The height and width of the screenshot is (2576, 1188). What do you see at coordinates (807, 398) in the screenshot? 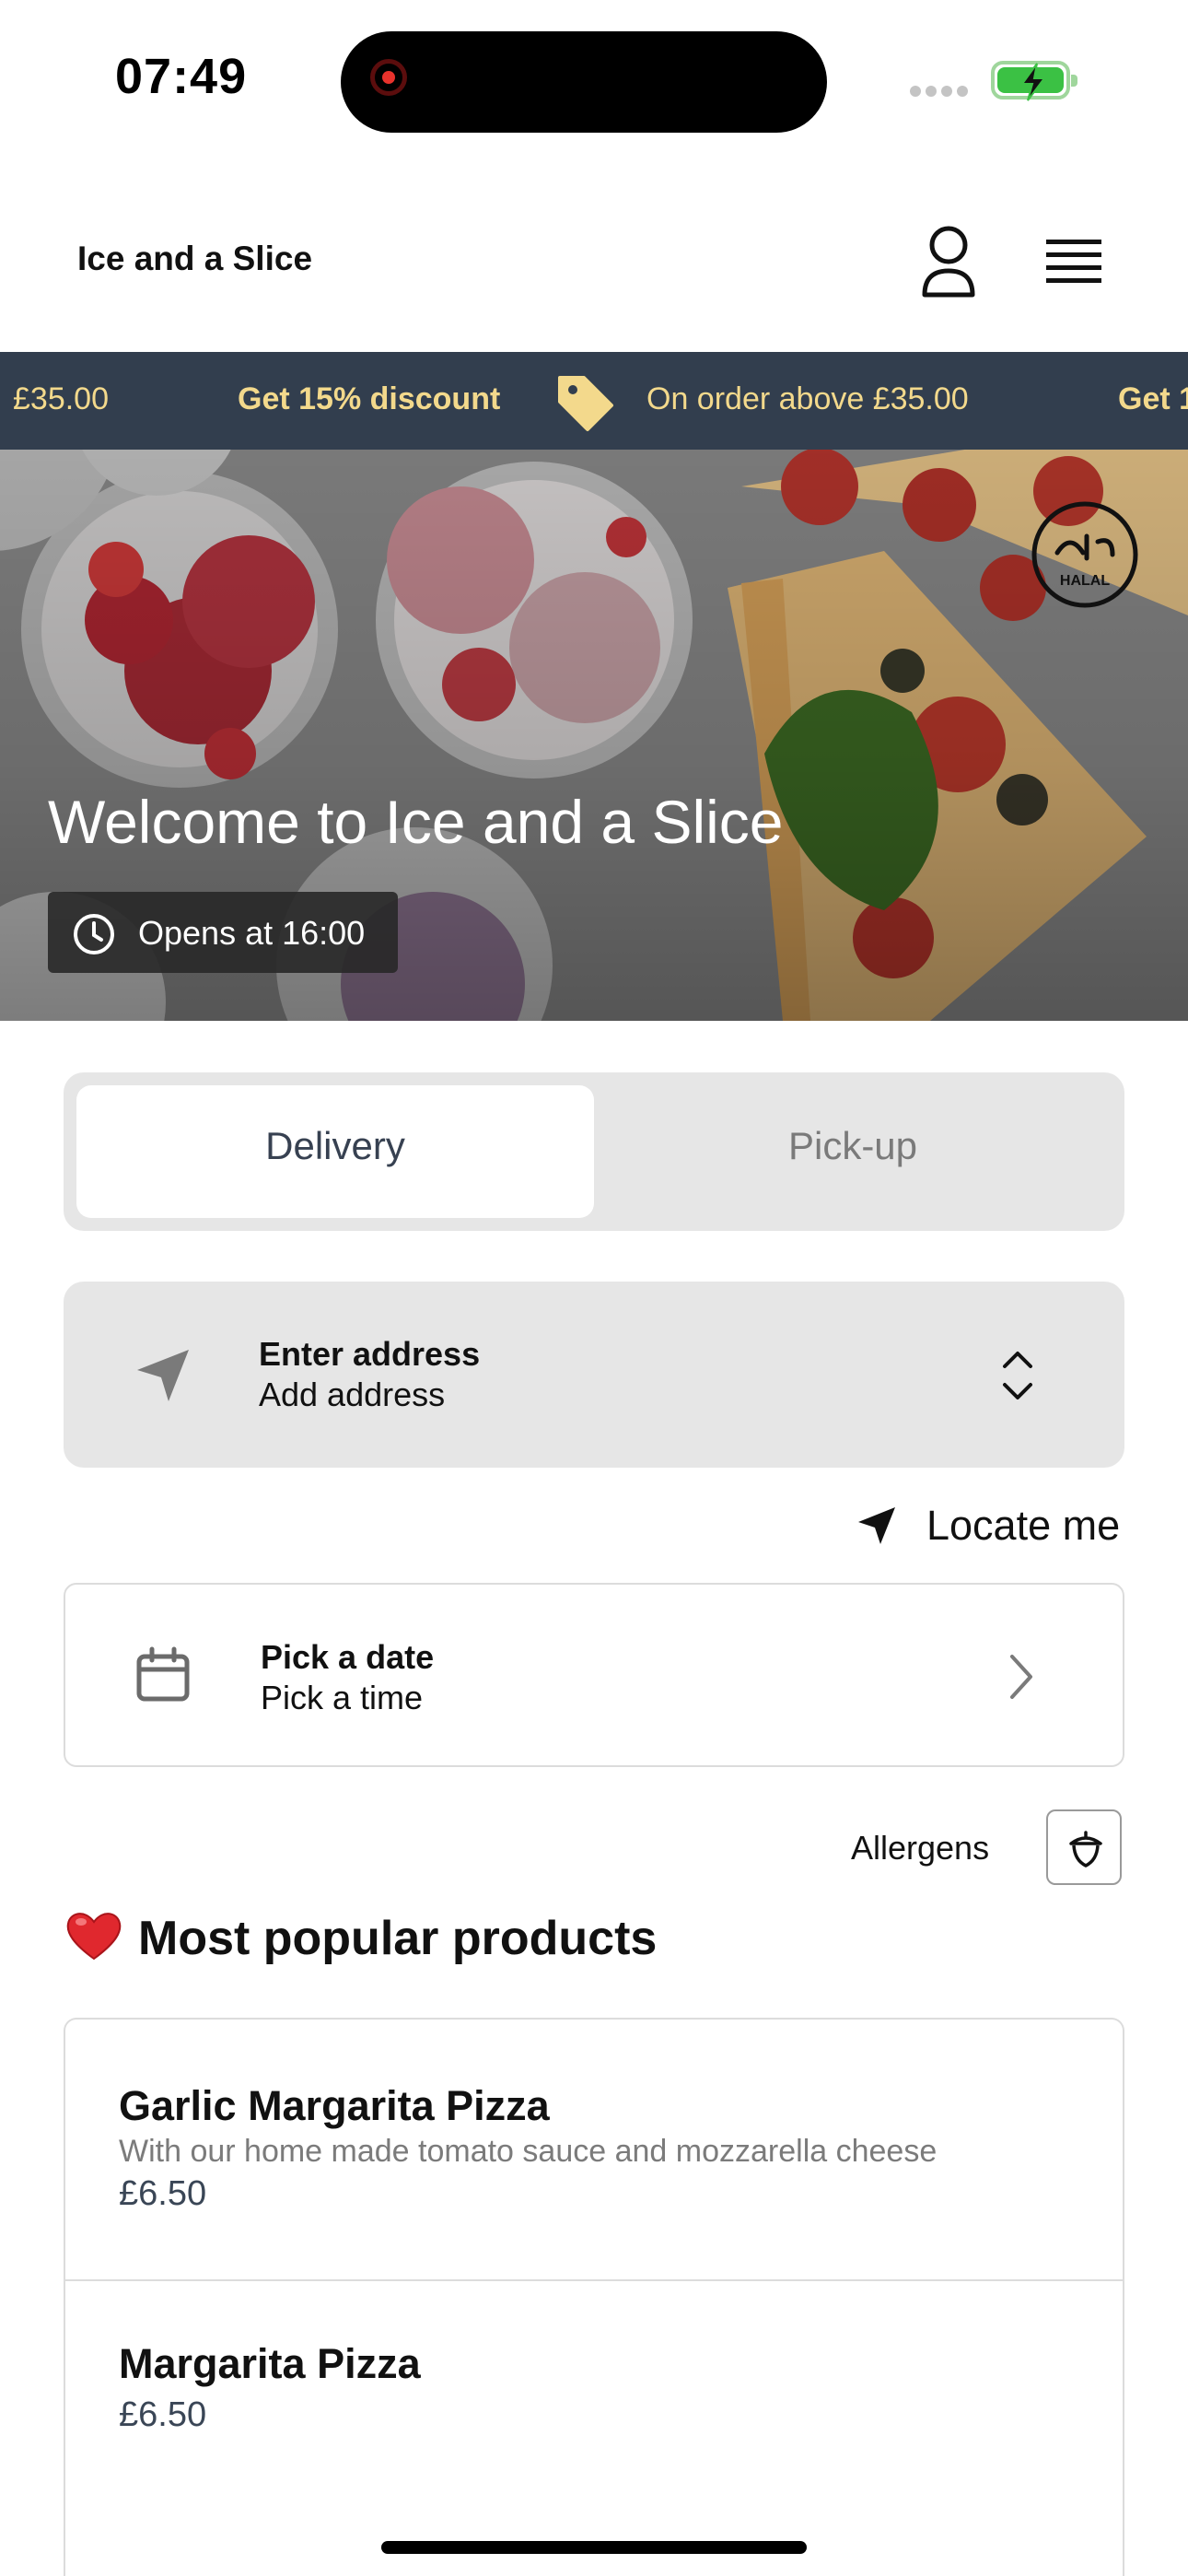
I see `ticker-item: On order above £35.00` at bounding box center [807, 398].